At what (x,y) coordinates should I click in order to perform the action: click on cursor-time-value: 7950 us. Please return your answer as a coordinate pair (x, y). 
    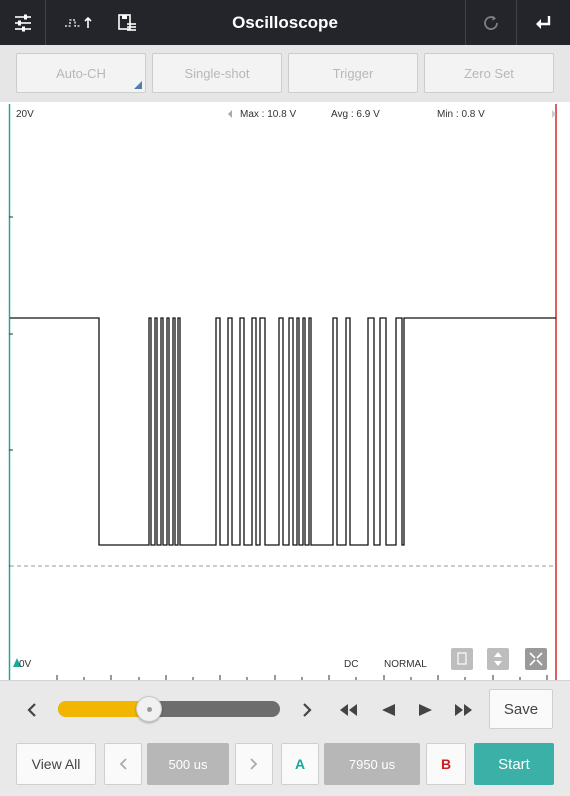
    Looking at the image, I should click on (372, 764).